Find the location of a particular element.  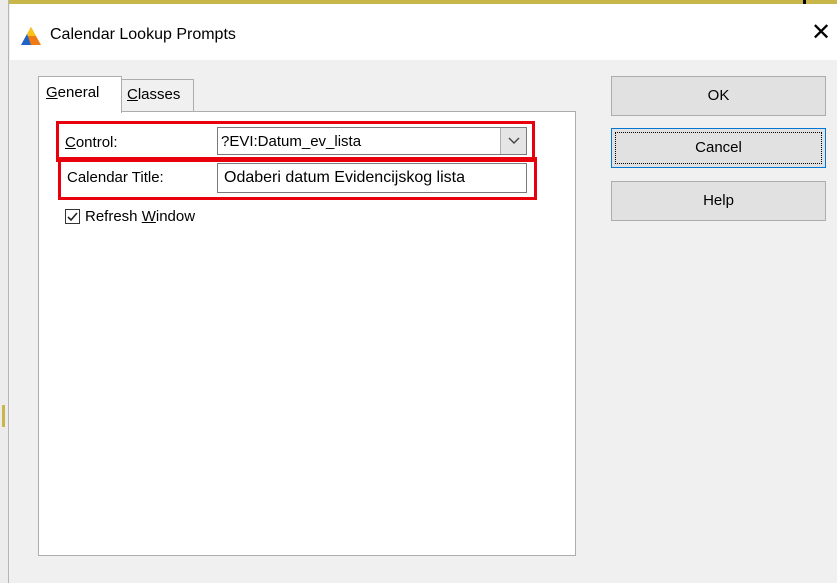

calendar-title-label: Calendar Title: is located at coordinates (115, 177).